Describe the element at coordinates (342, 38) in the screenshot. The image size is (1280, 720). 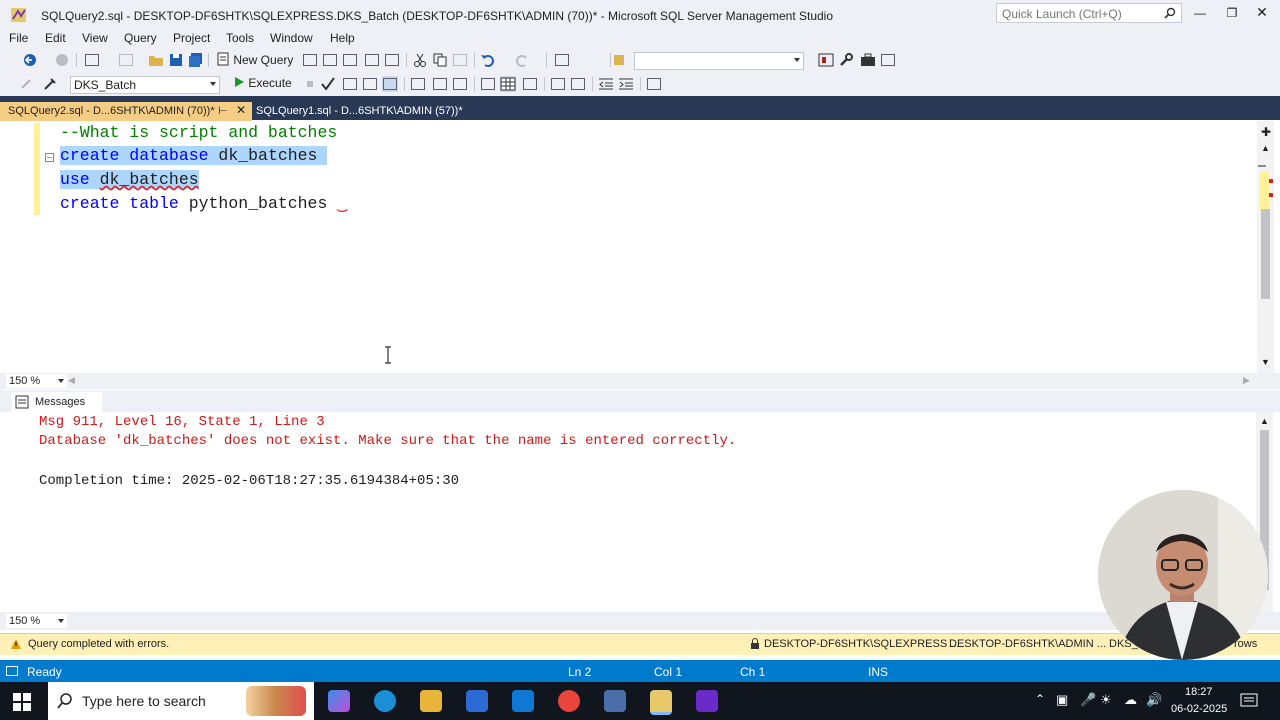
I see `menu-help: Help` at that location.